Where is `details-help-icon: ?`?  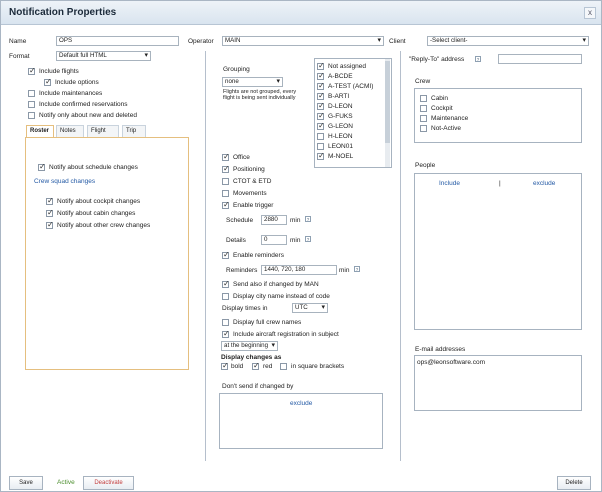
details-help-icon: ? is located at coordinates (308, 239).